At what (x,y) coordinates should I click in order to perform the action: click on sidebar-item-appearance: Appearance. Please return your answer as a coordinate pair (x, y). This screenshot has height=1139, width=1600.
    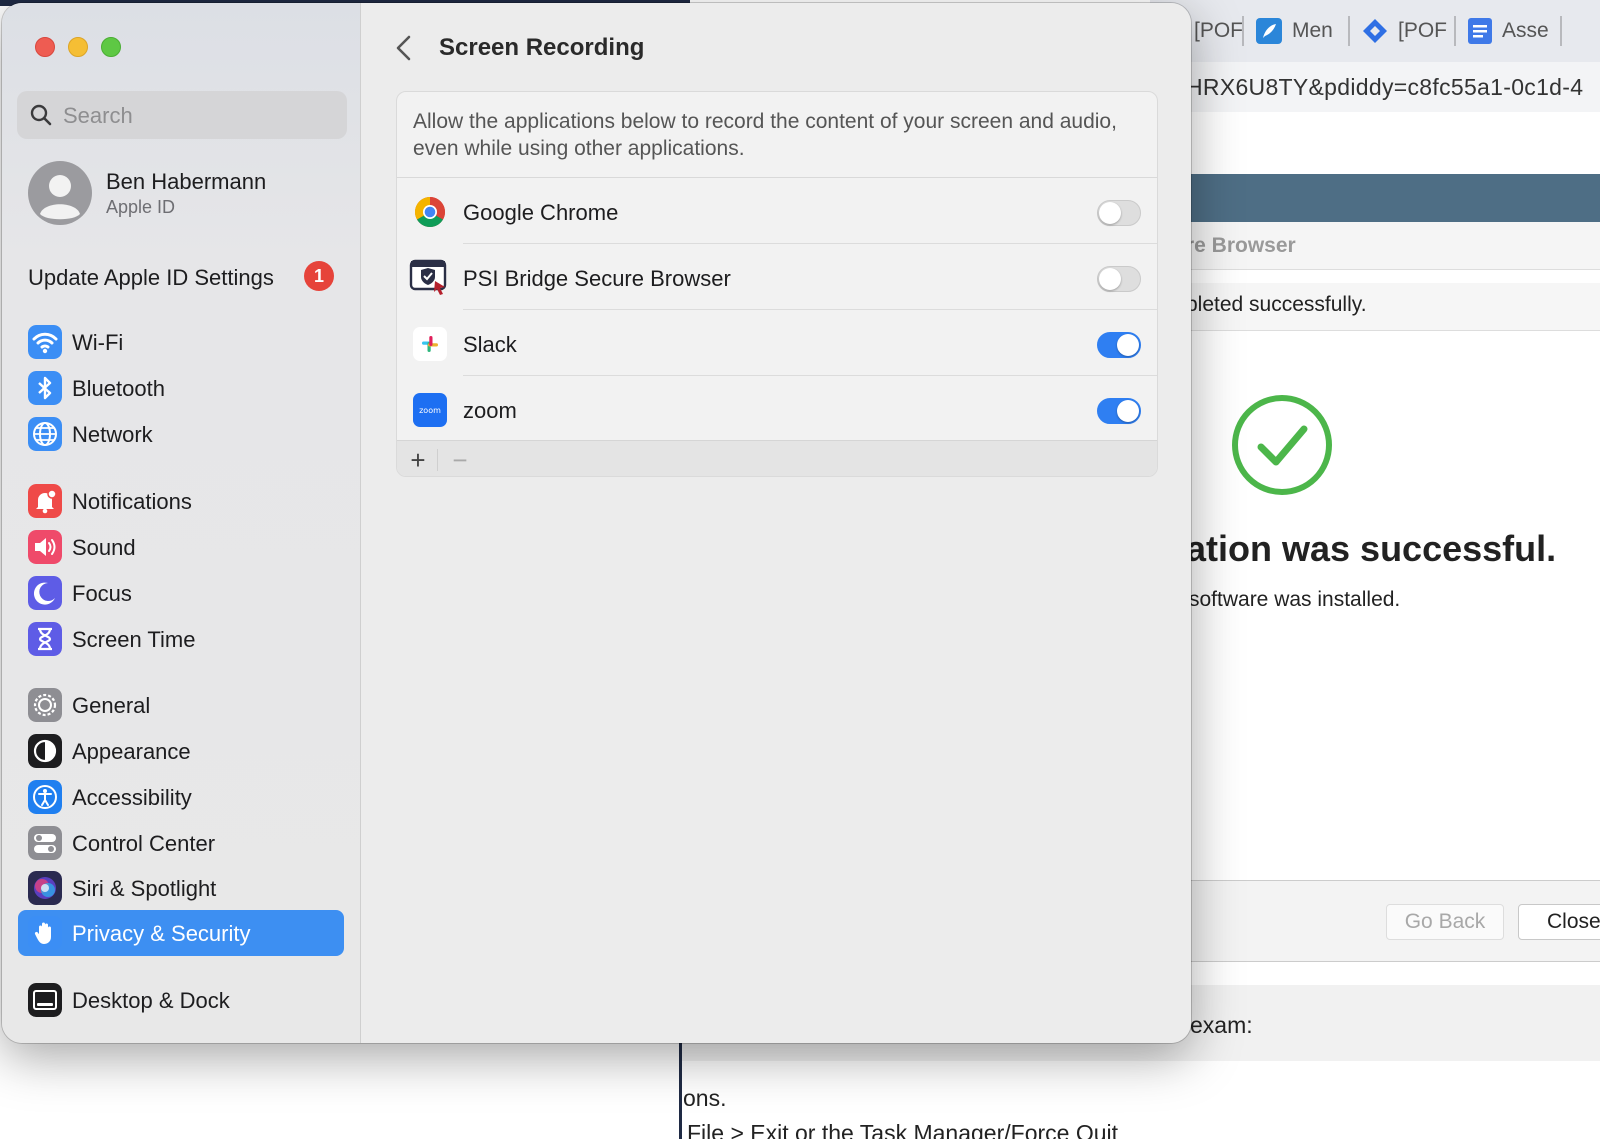
    Looking at the image, I should click on (181, 751).